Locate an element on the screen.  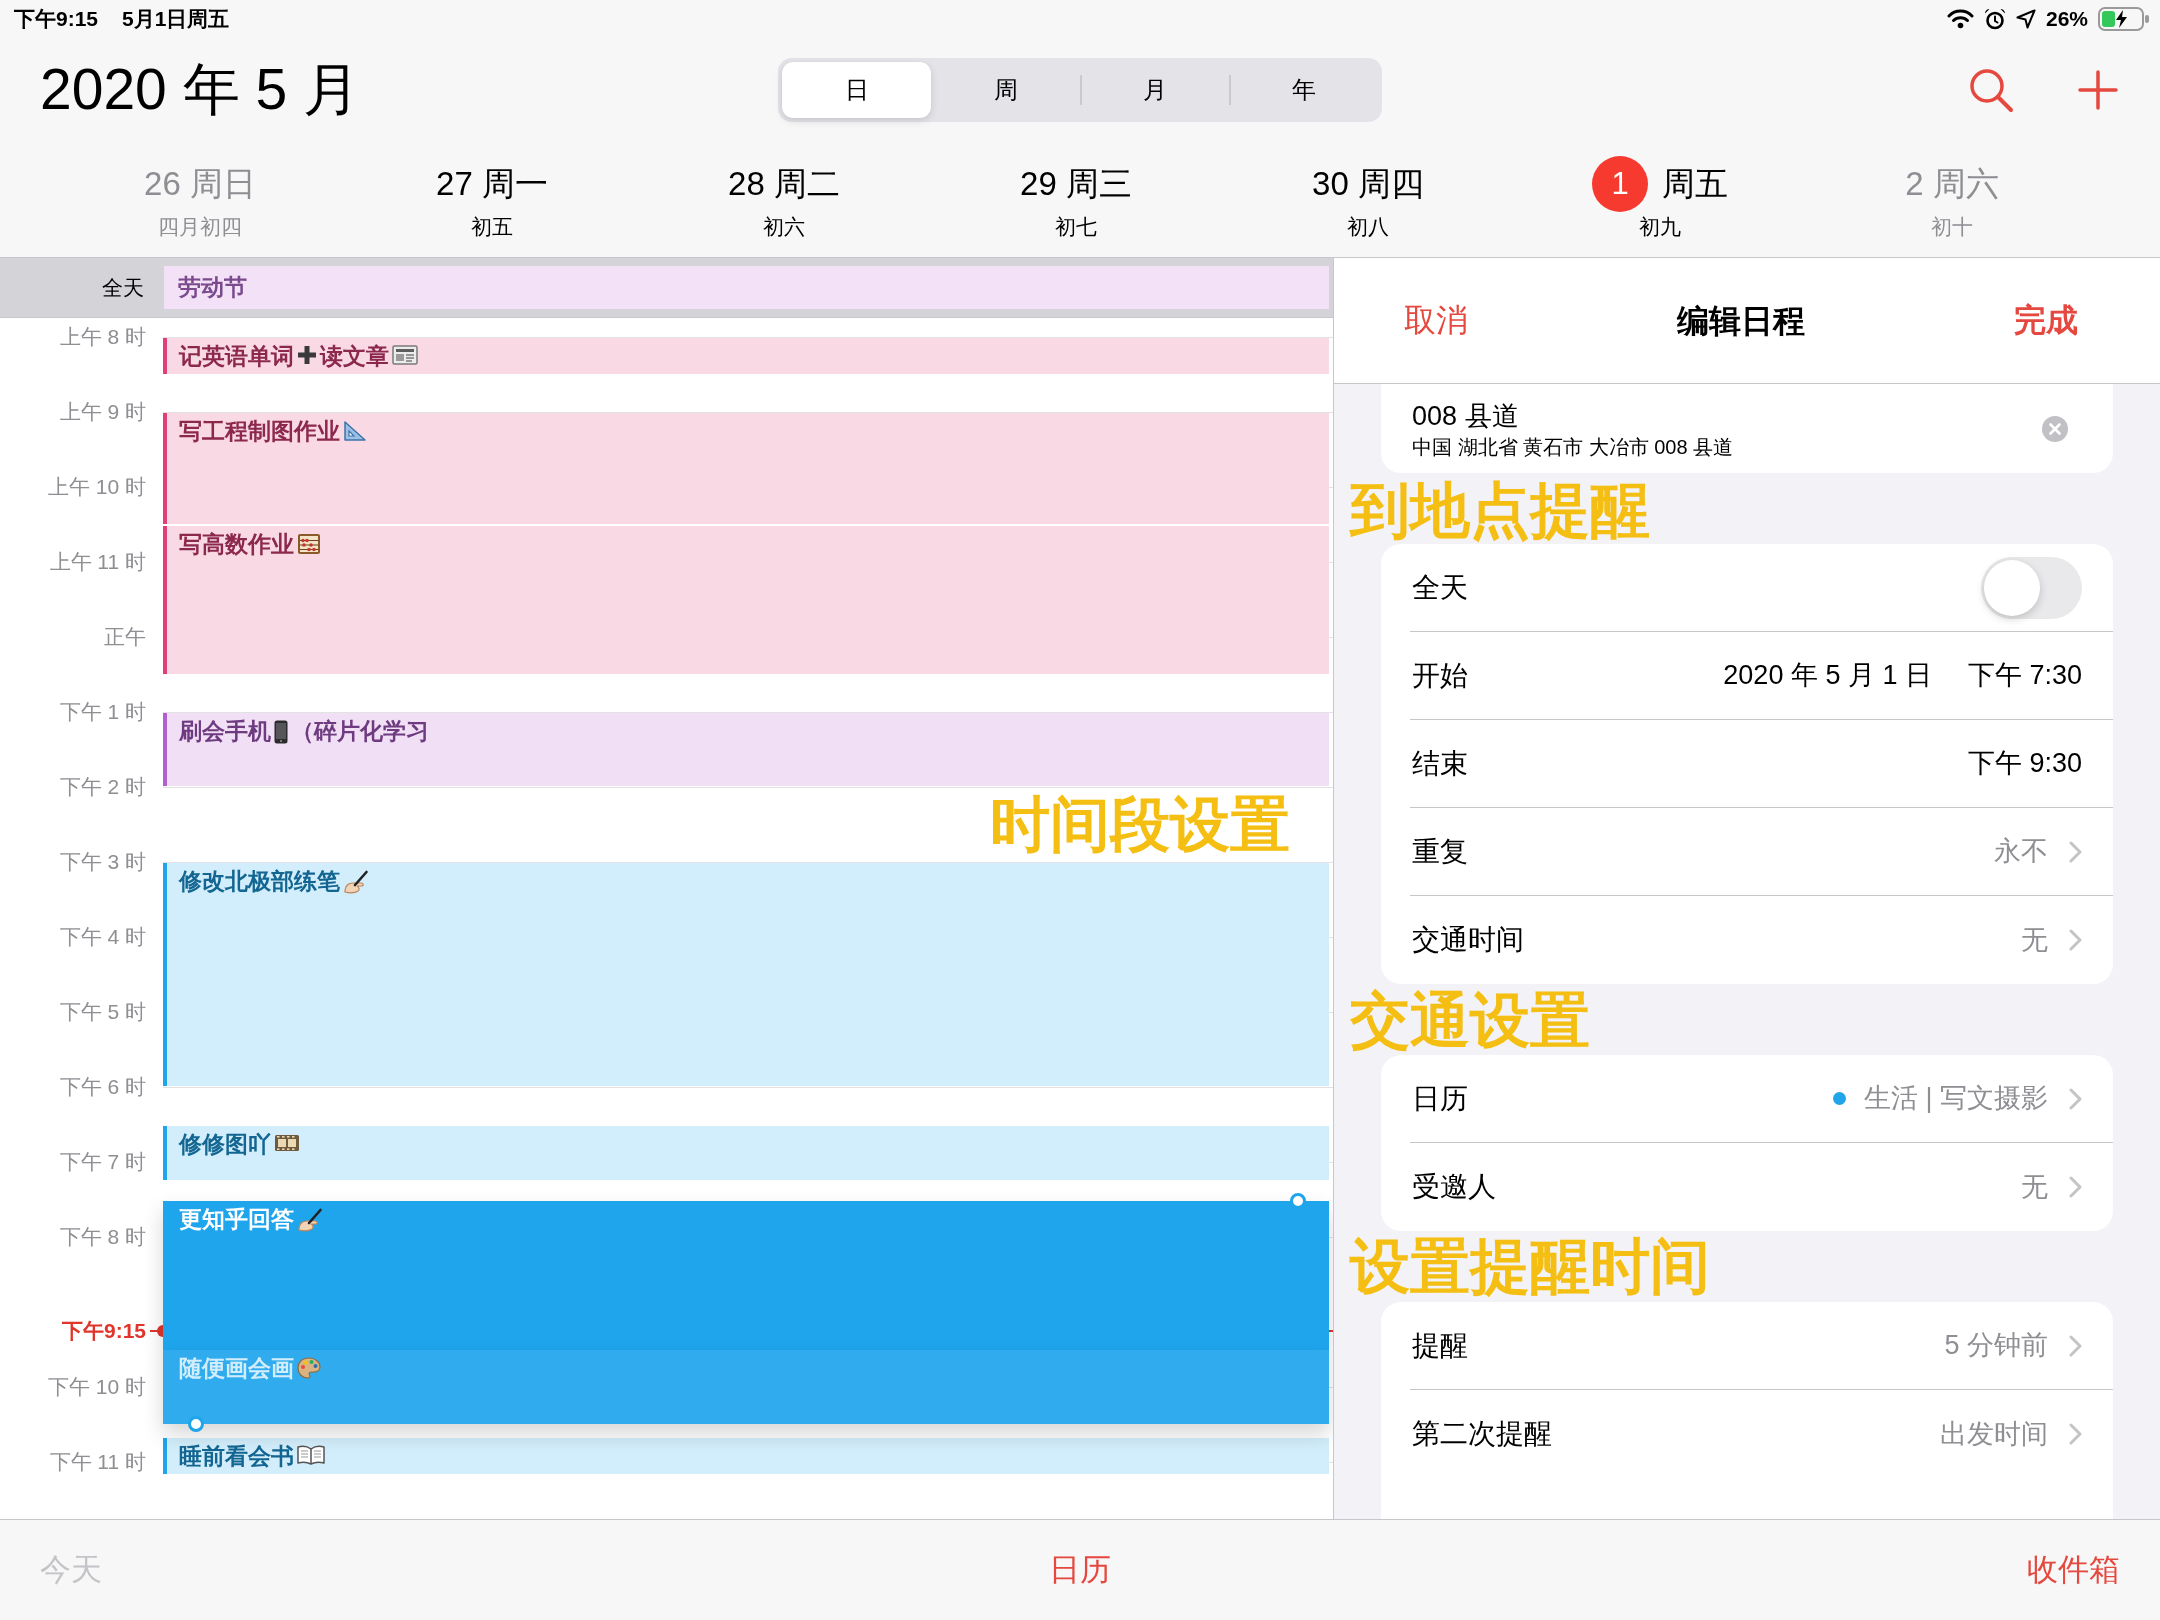
row-value: 5 分钟前 is located at coordinates (1996, 1345).